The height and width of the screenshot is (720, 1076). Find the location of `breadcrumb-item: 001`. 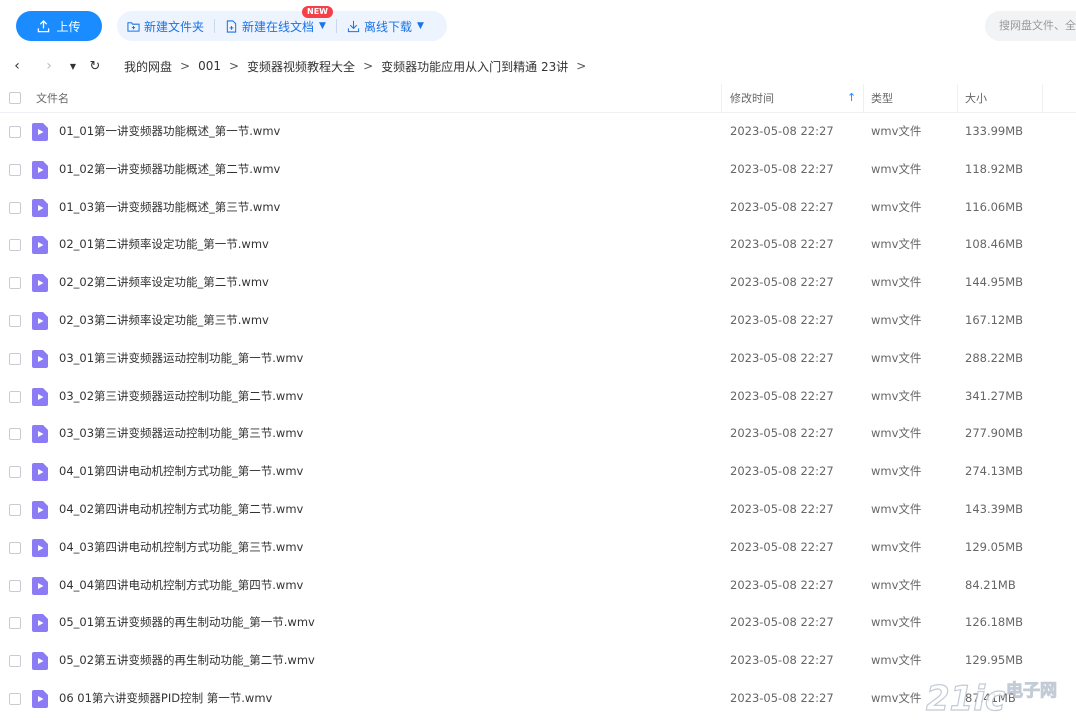

breadcrumb-item: 001 is located at coordinates (209, 66).